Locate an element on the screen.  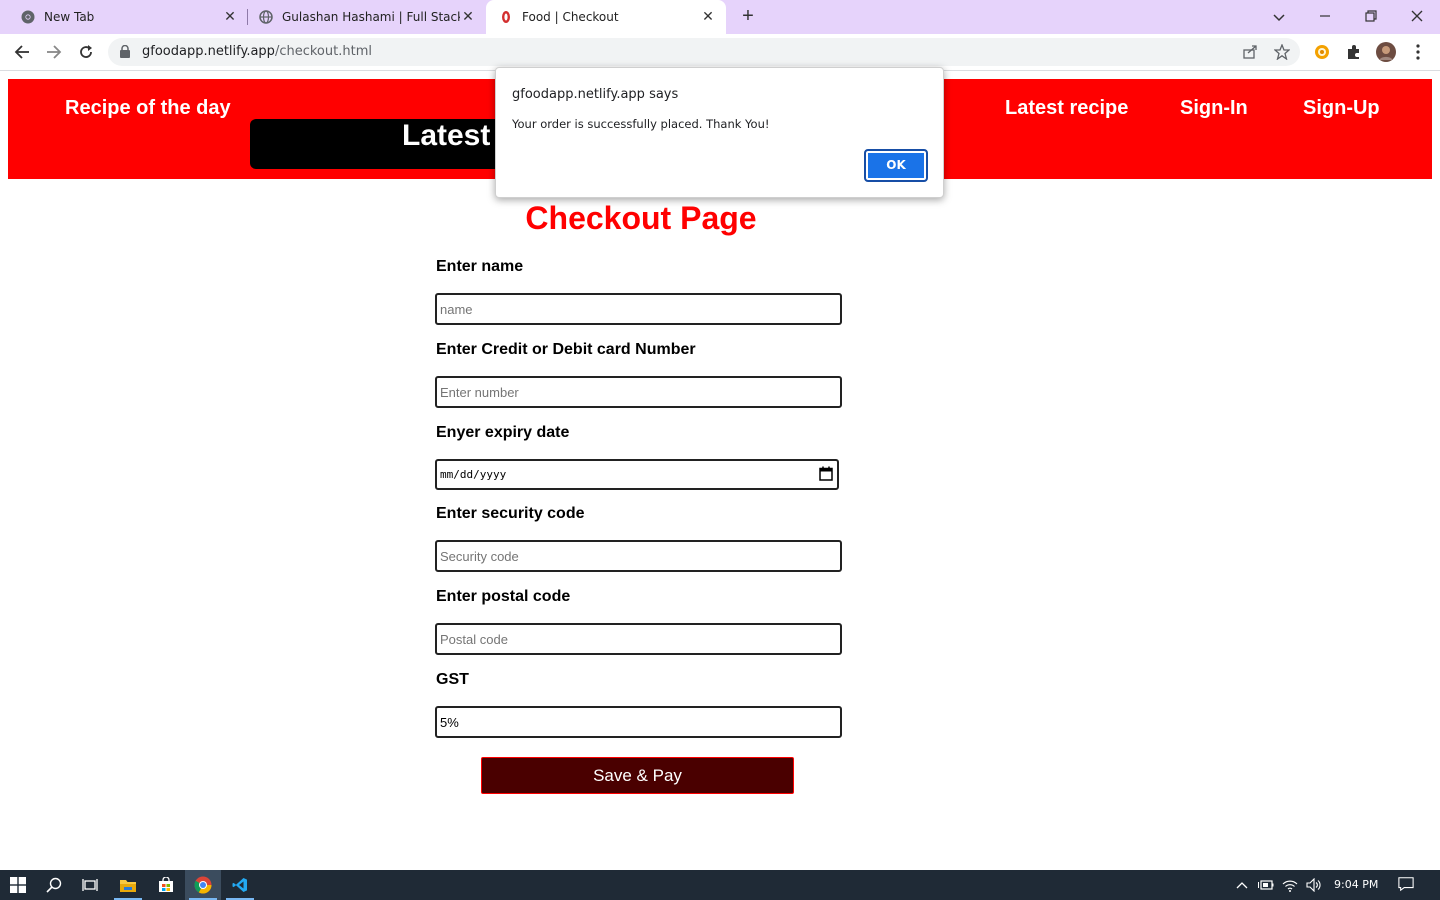
tab-new-tab: New Tab ✕ is located at coordinates (124, 17).